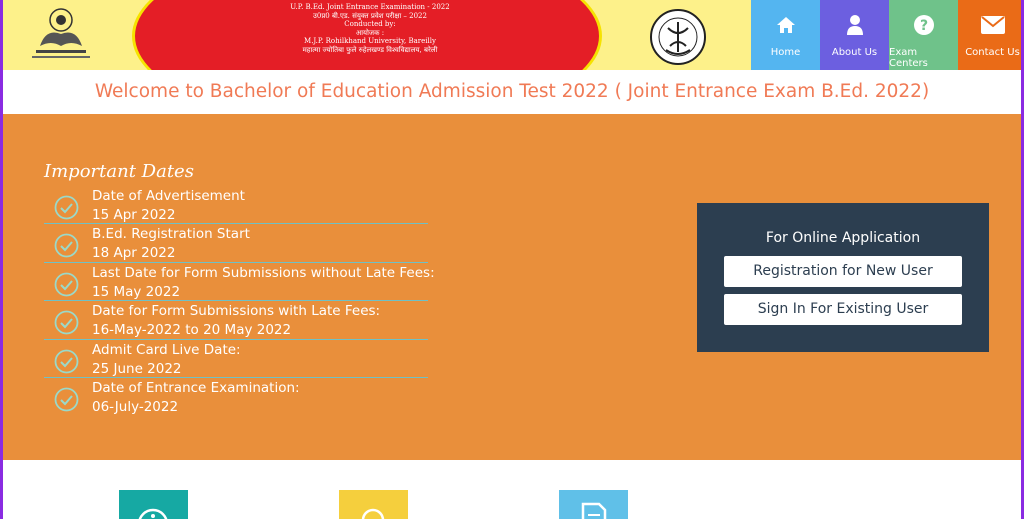  I want to click on nav-contact-us: Contact Us, so click(991, 35).